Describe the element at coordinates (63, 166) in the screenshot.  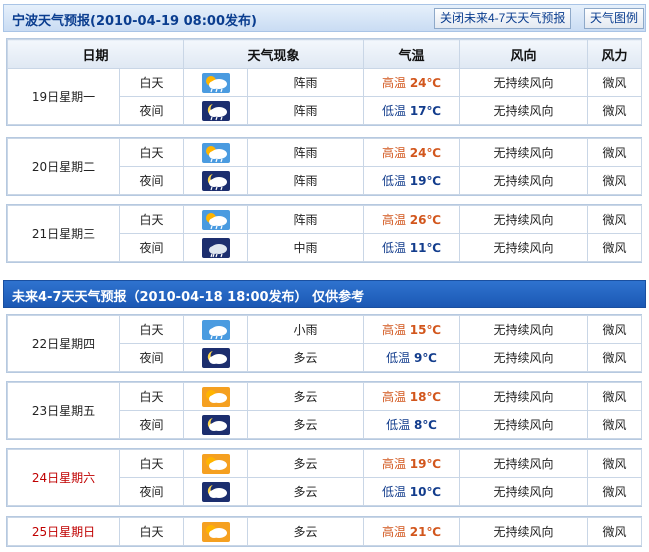
I see `date-cell: 20日星期二` at that location.